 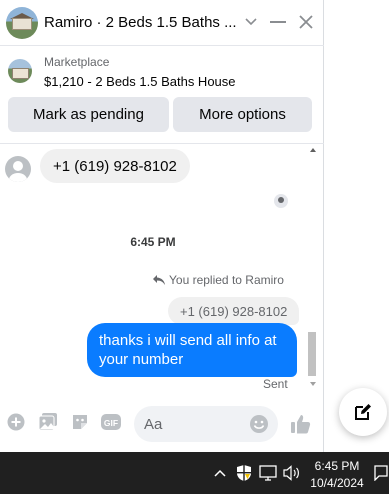 What do you see at coordinates (20, 71) in the screenshot?
I see `listing-thumbnail` at bounding box center [20, 71].